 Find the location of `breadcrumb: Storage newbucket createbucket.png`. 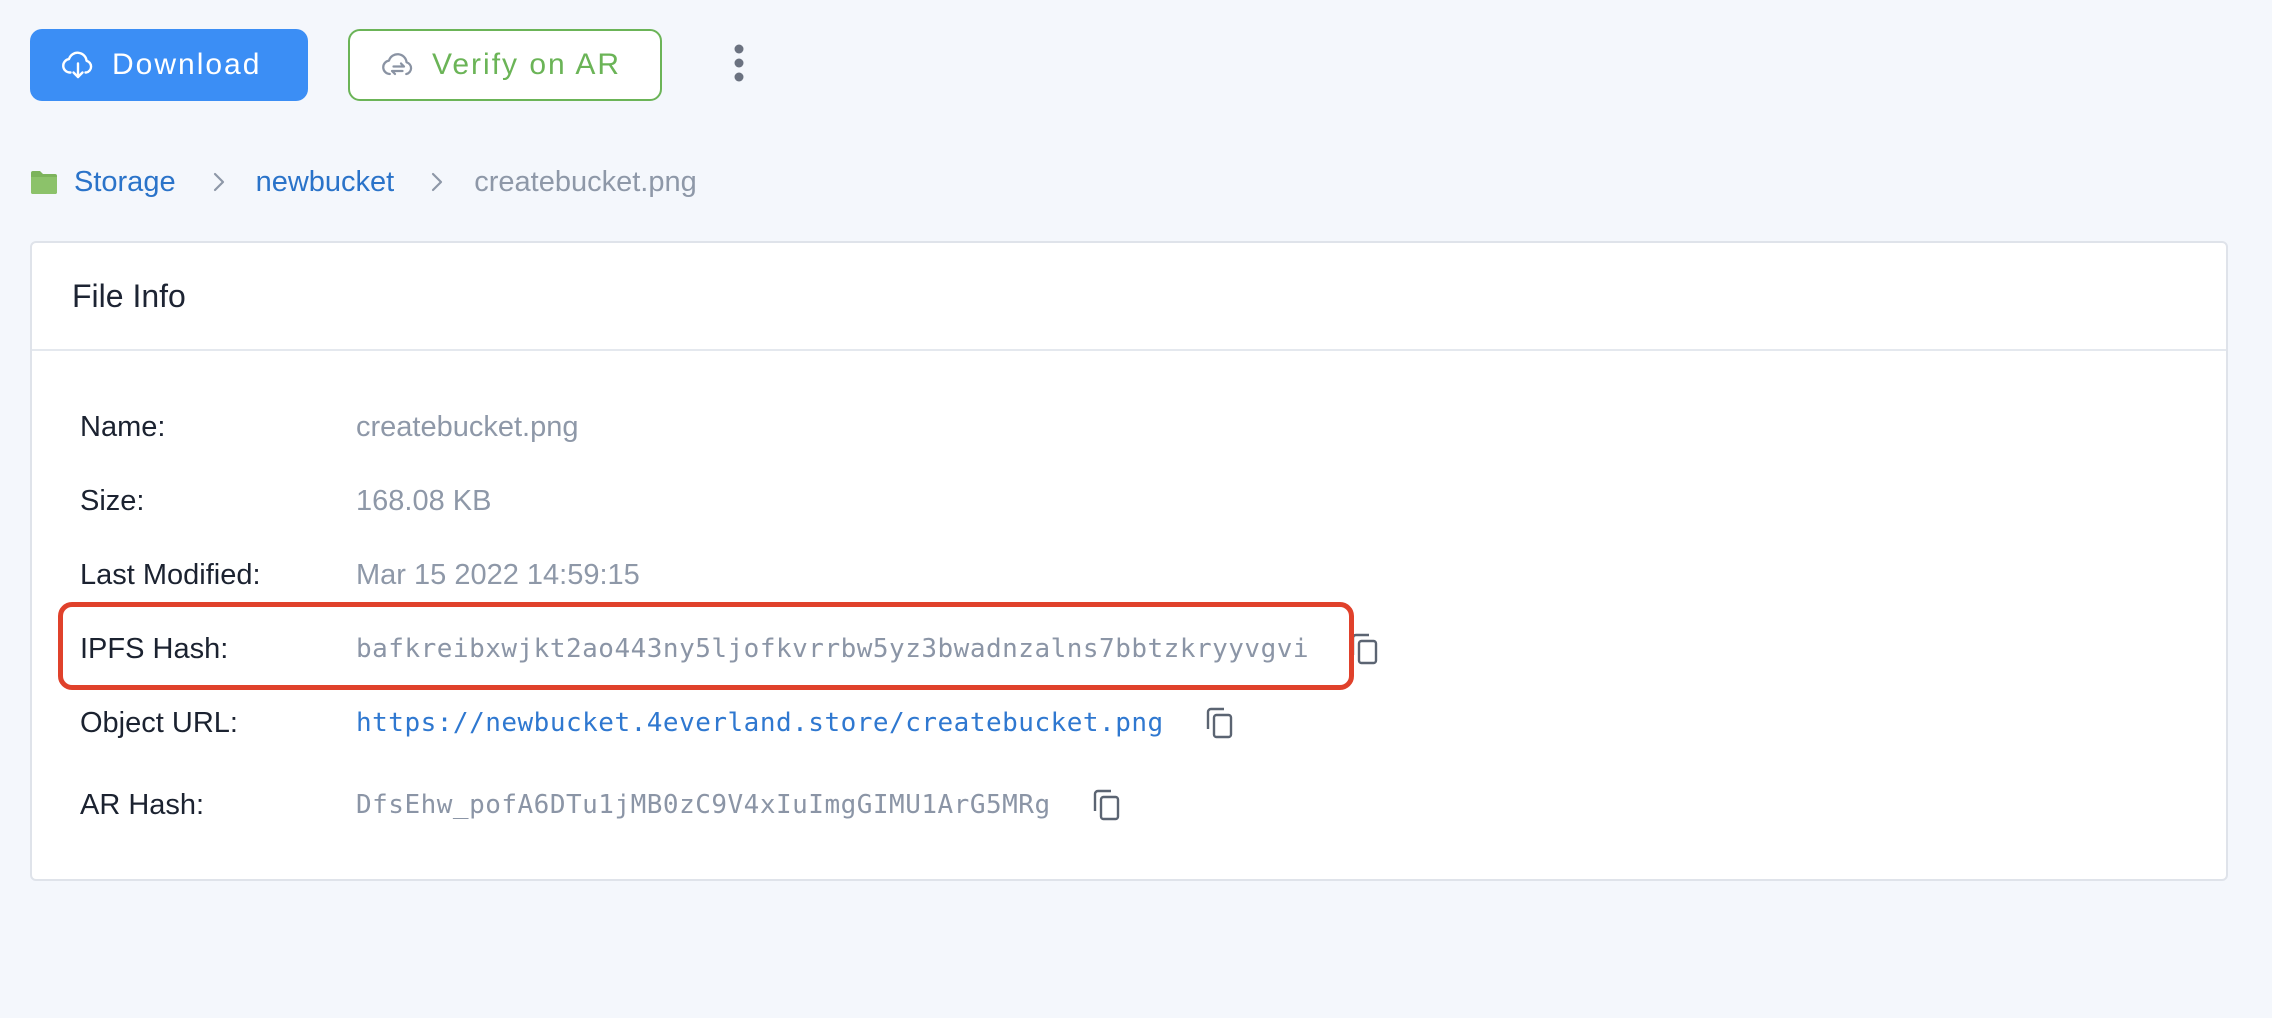

breadcrumb: Storage newbucket createbucket.png is located at coordinates (363, 182).